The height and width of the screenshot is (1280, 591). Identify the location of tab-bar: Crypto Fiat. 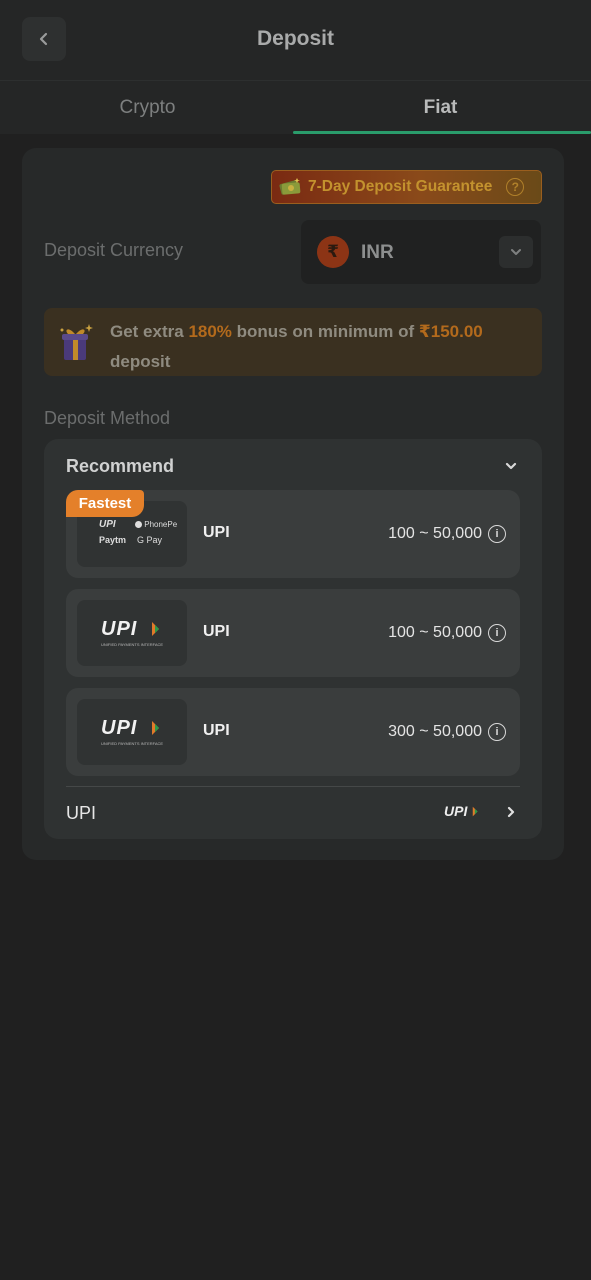
(295, 107).